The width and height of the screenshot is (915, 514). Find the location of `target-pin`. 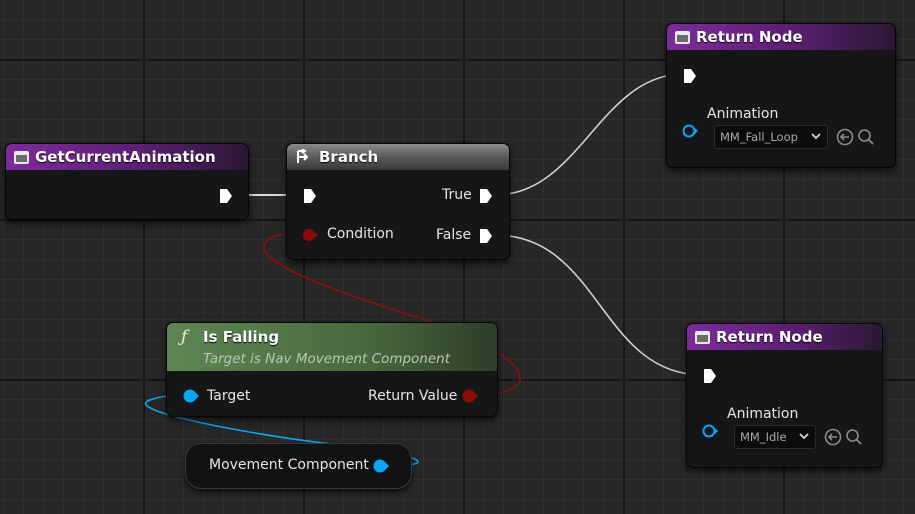

target-pin is located at coordinates (191, 396).